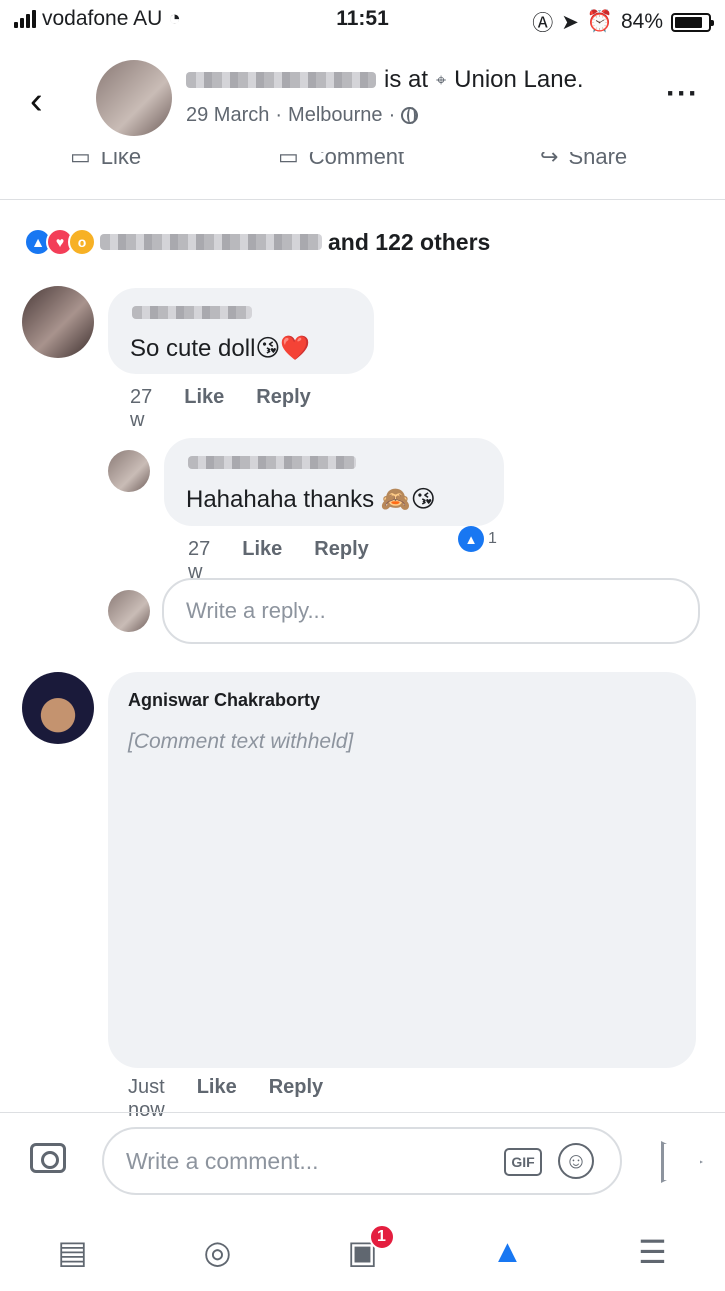 This screenshot has height=1291, width=725. I want to click on like-action: ▭ Like, so click(105, 161).